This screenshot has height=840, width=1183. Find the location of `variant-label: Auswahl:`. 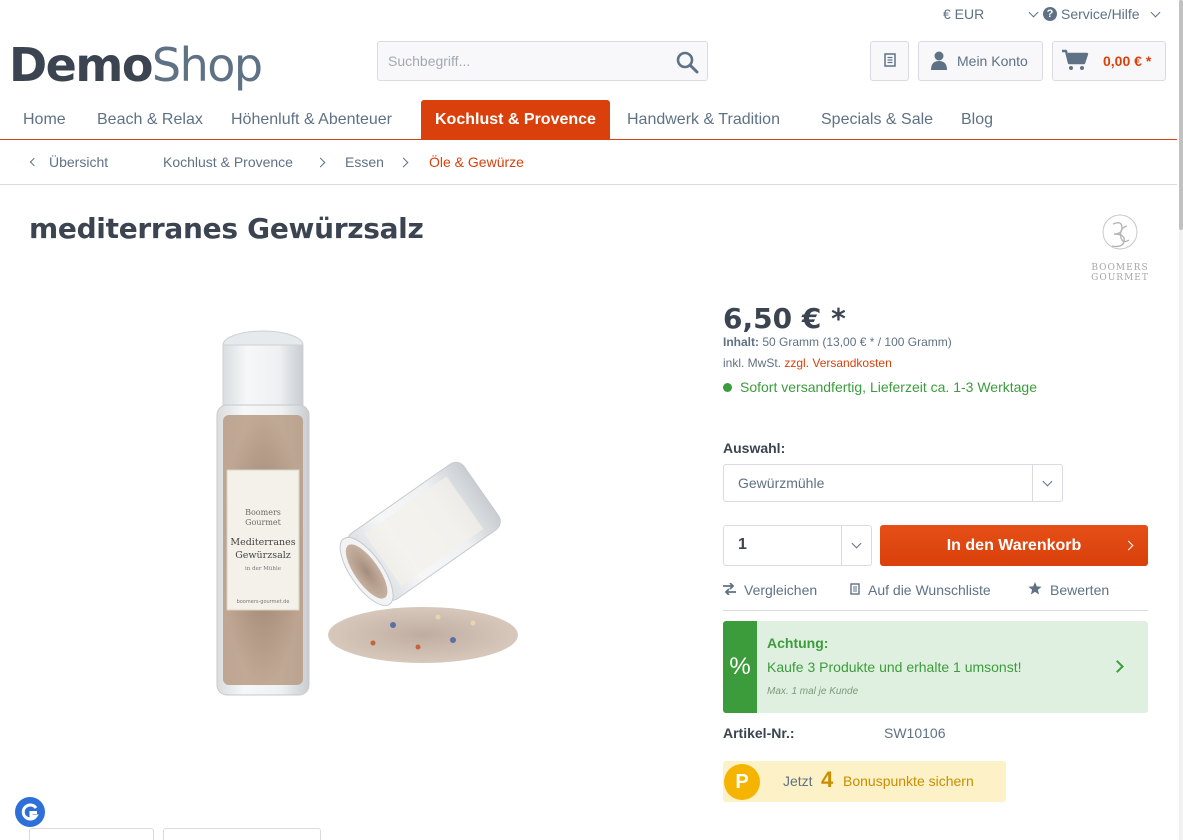

variant-label: Auswahl: is located at coordinates (754, 448).